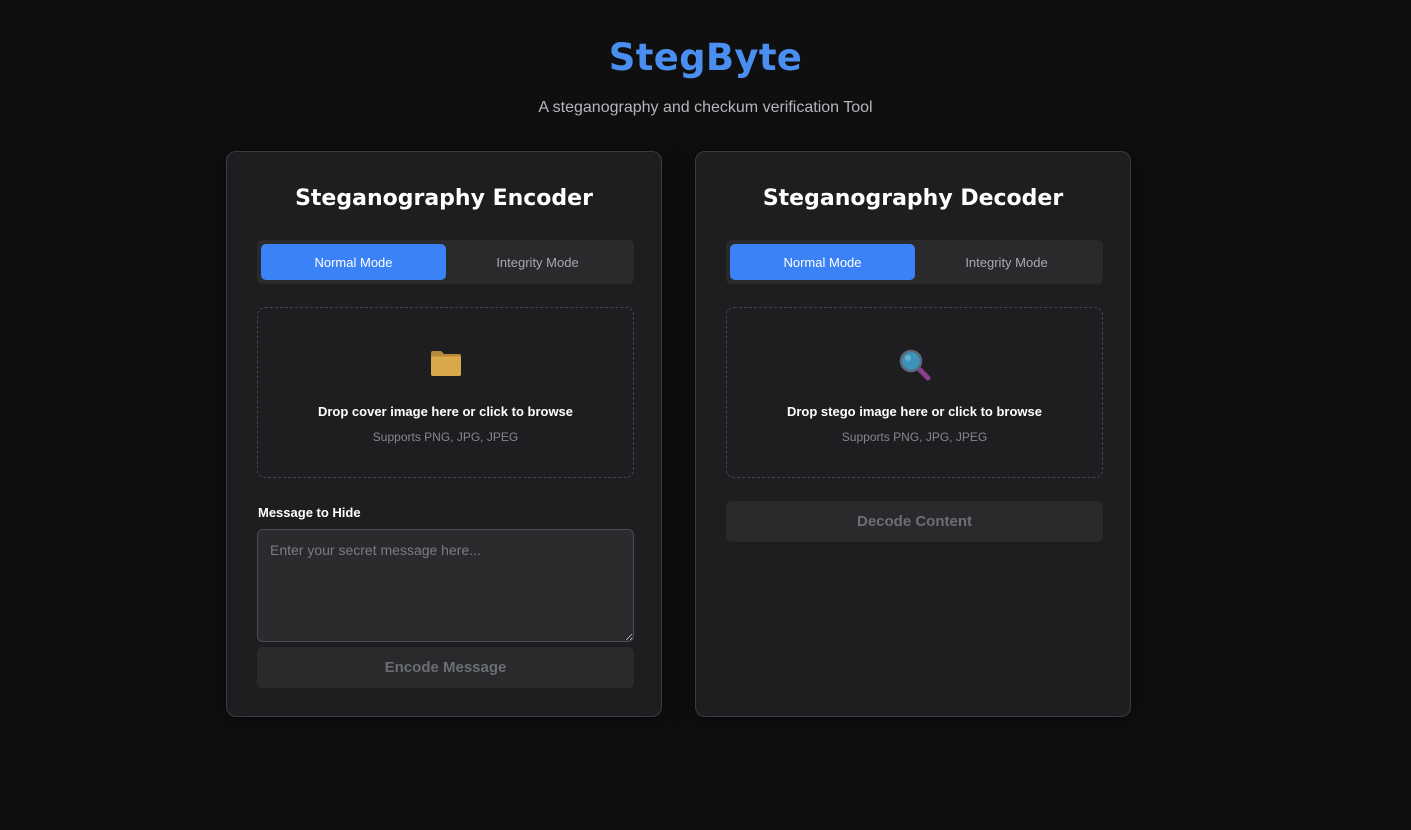  Describe the element at coordinates (444, 198) in the screenshot. I see `encoder-title: Steganography Encoder` at that location.